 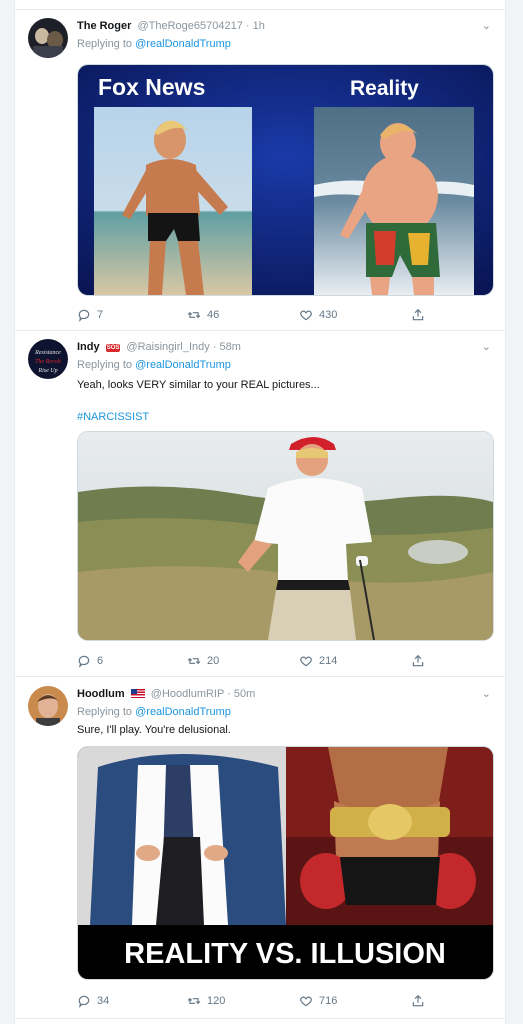 I want to click on reply-button: 34, so click(x=93, y=1001).